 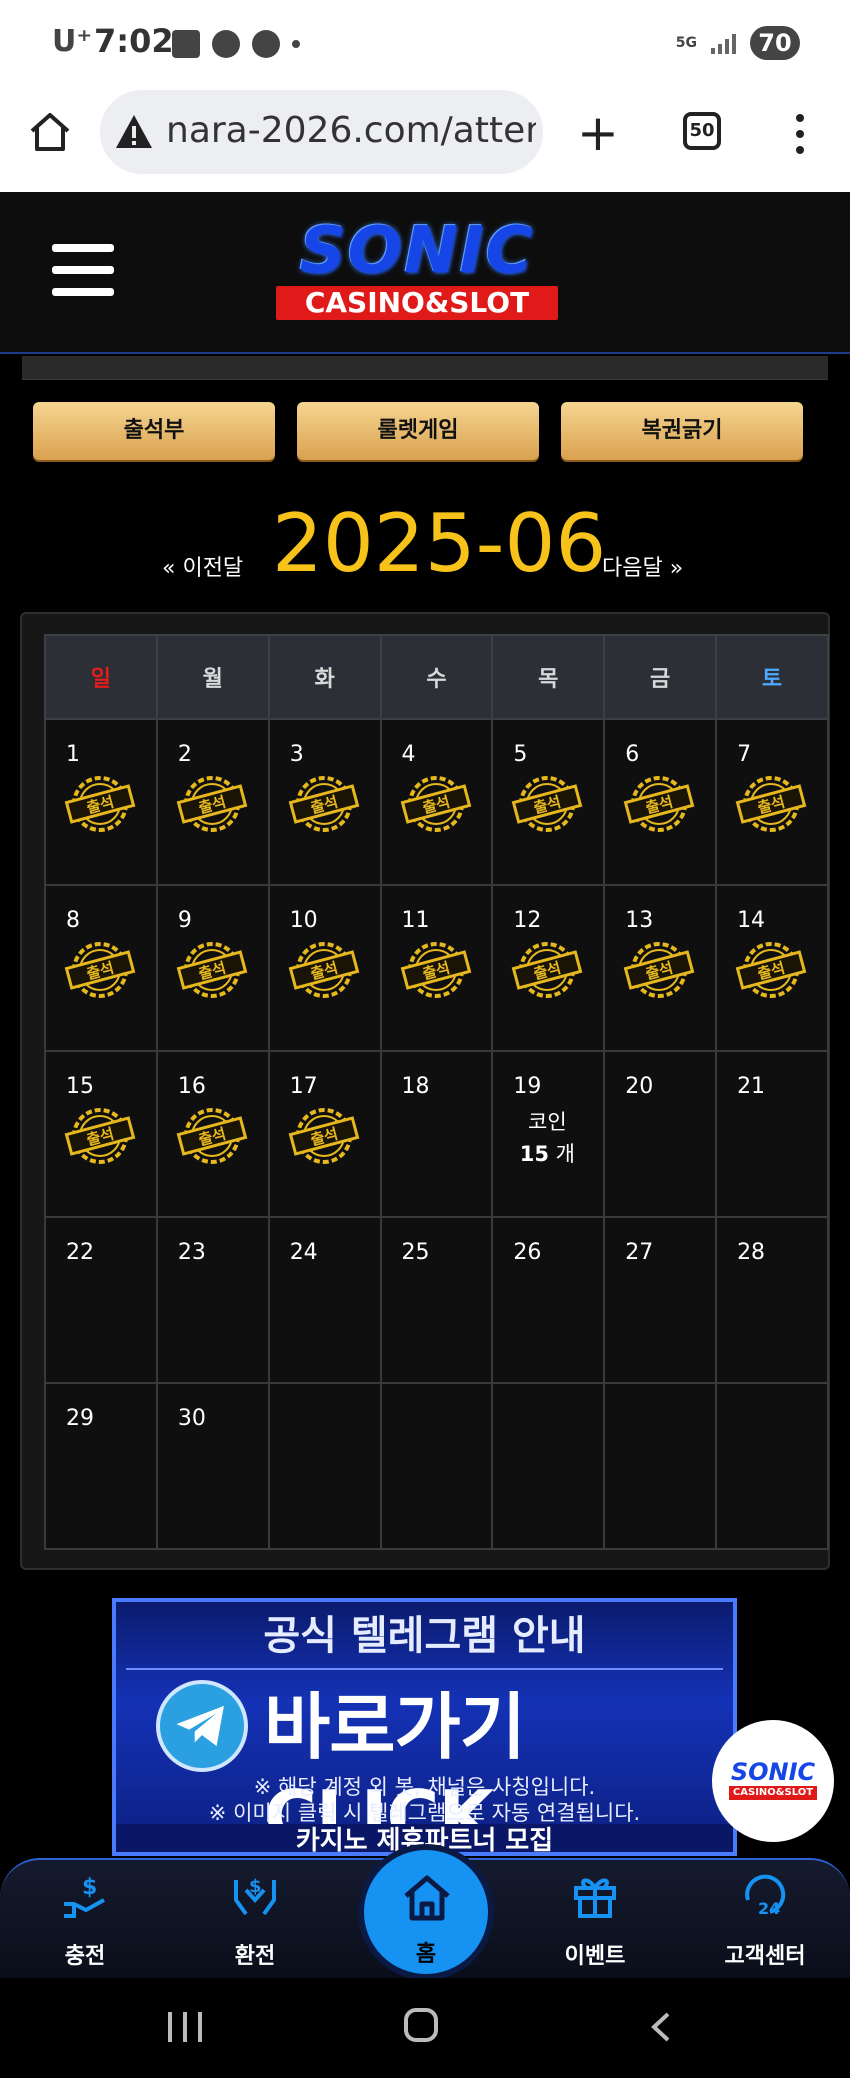 What do you see at coordinates (548, 1300) in the screenshot?
I see `calendar-day-cell: 26` at bounding box center [548, 1300].